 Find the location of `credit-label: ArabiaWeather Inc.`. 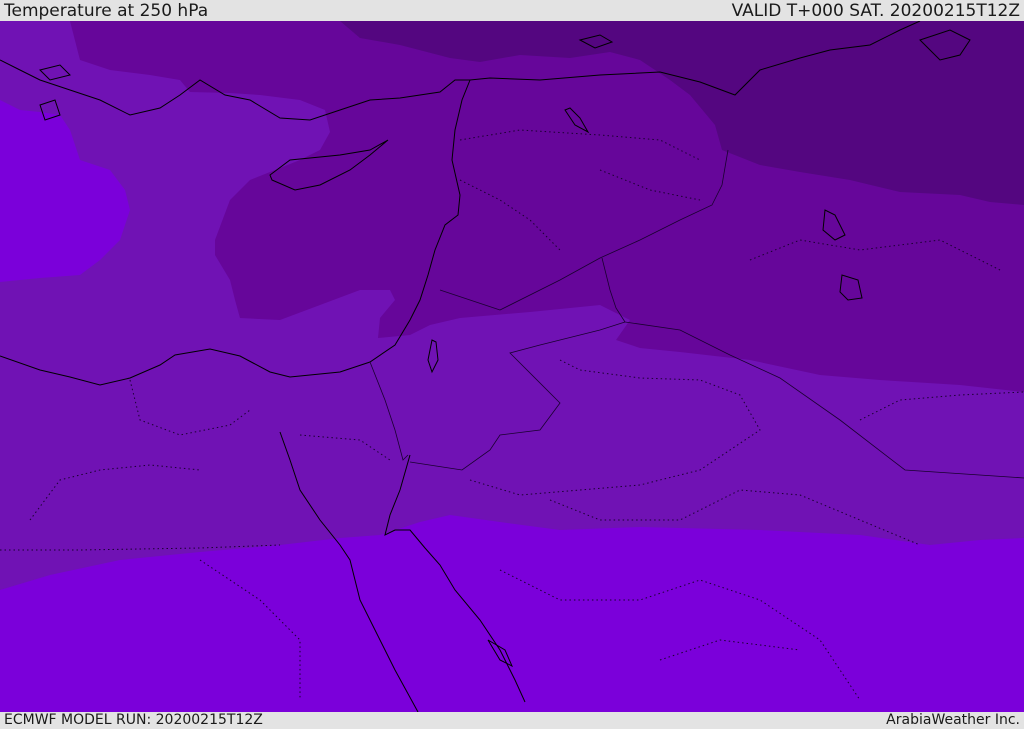

credit-label: ArabiaWeather Inc. is located at coordinates (953, 720).